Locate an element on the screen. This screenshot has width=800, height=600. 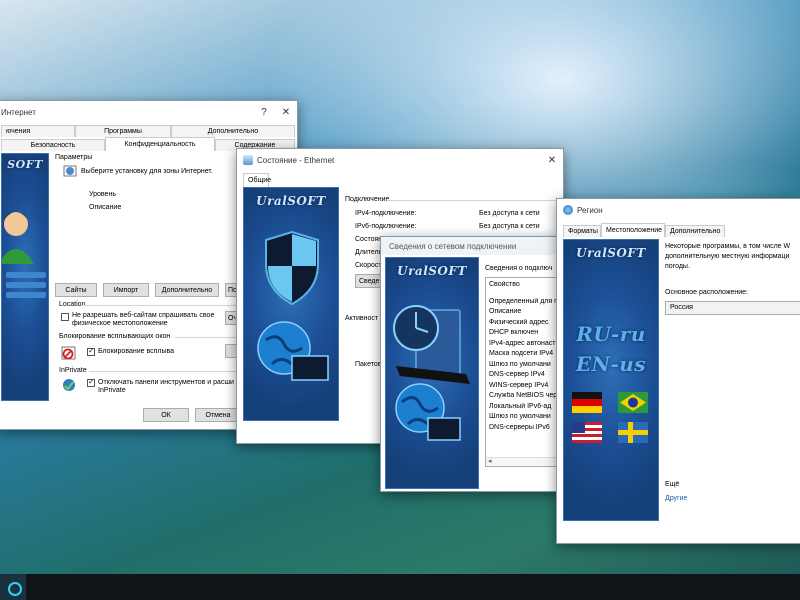
popup-blocker-label: Блокирование всплыва is located at coordinates (136, 351).